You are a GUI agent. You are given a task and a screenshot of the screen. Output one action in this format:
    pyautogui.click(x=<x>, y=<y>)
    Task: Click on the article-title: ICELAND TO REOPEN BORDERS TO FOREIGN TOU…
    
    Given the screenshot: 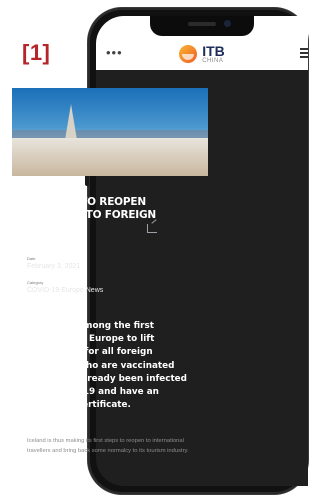 What is the action you would take?
    pyautogui.click(x=92, y=215)
    